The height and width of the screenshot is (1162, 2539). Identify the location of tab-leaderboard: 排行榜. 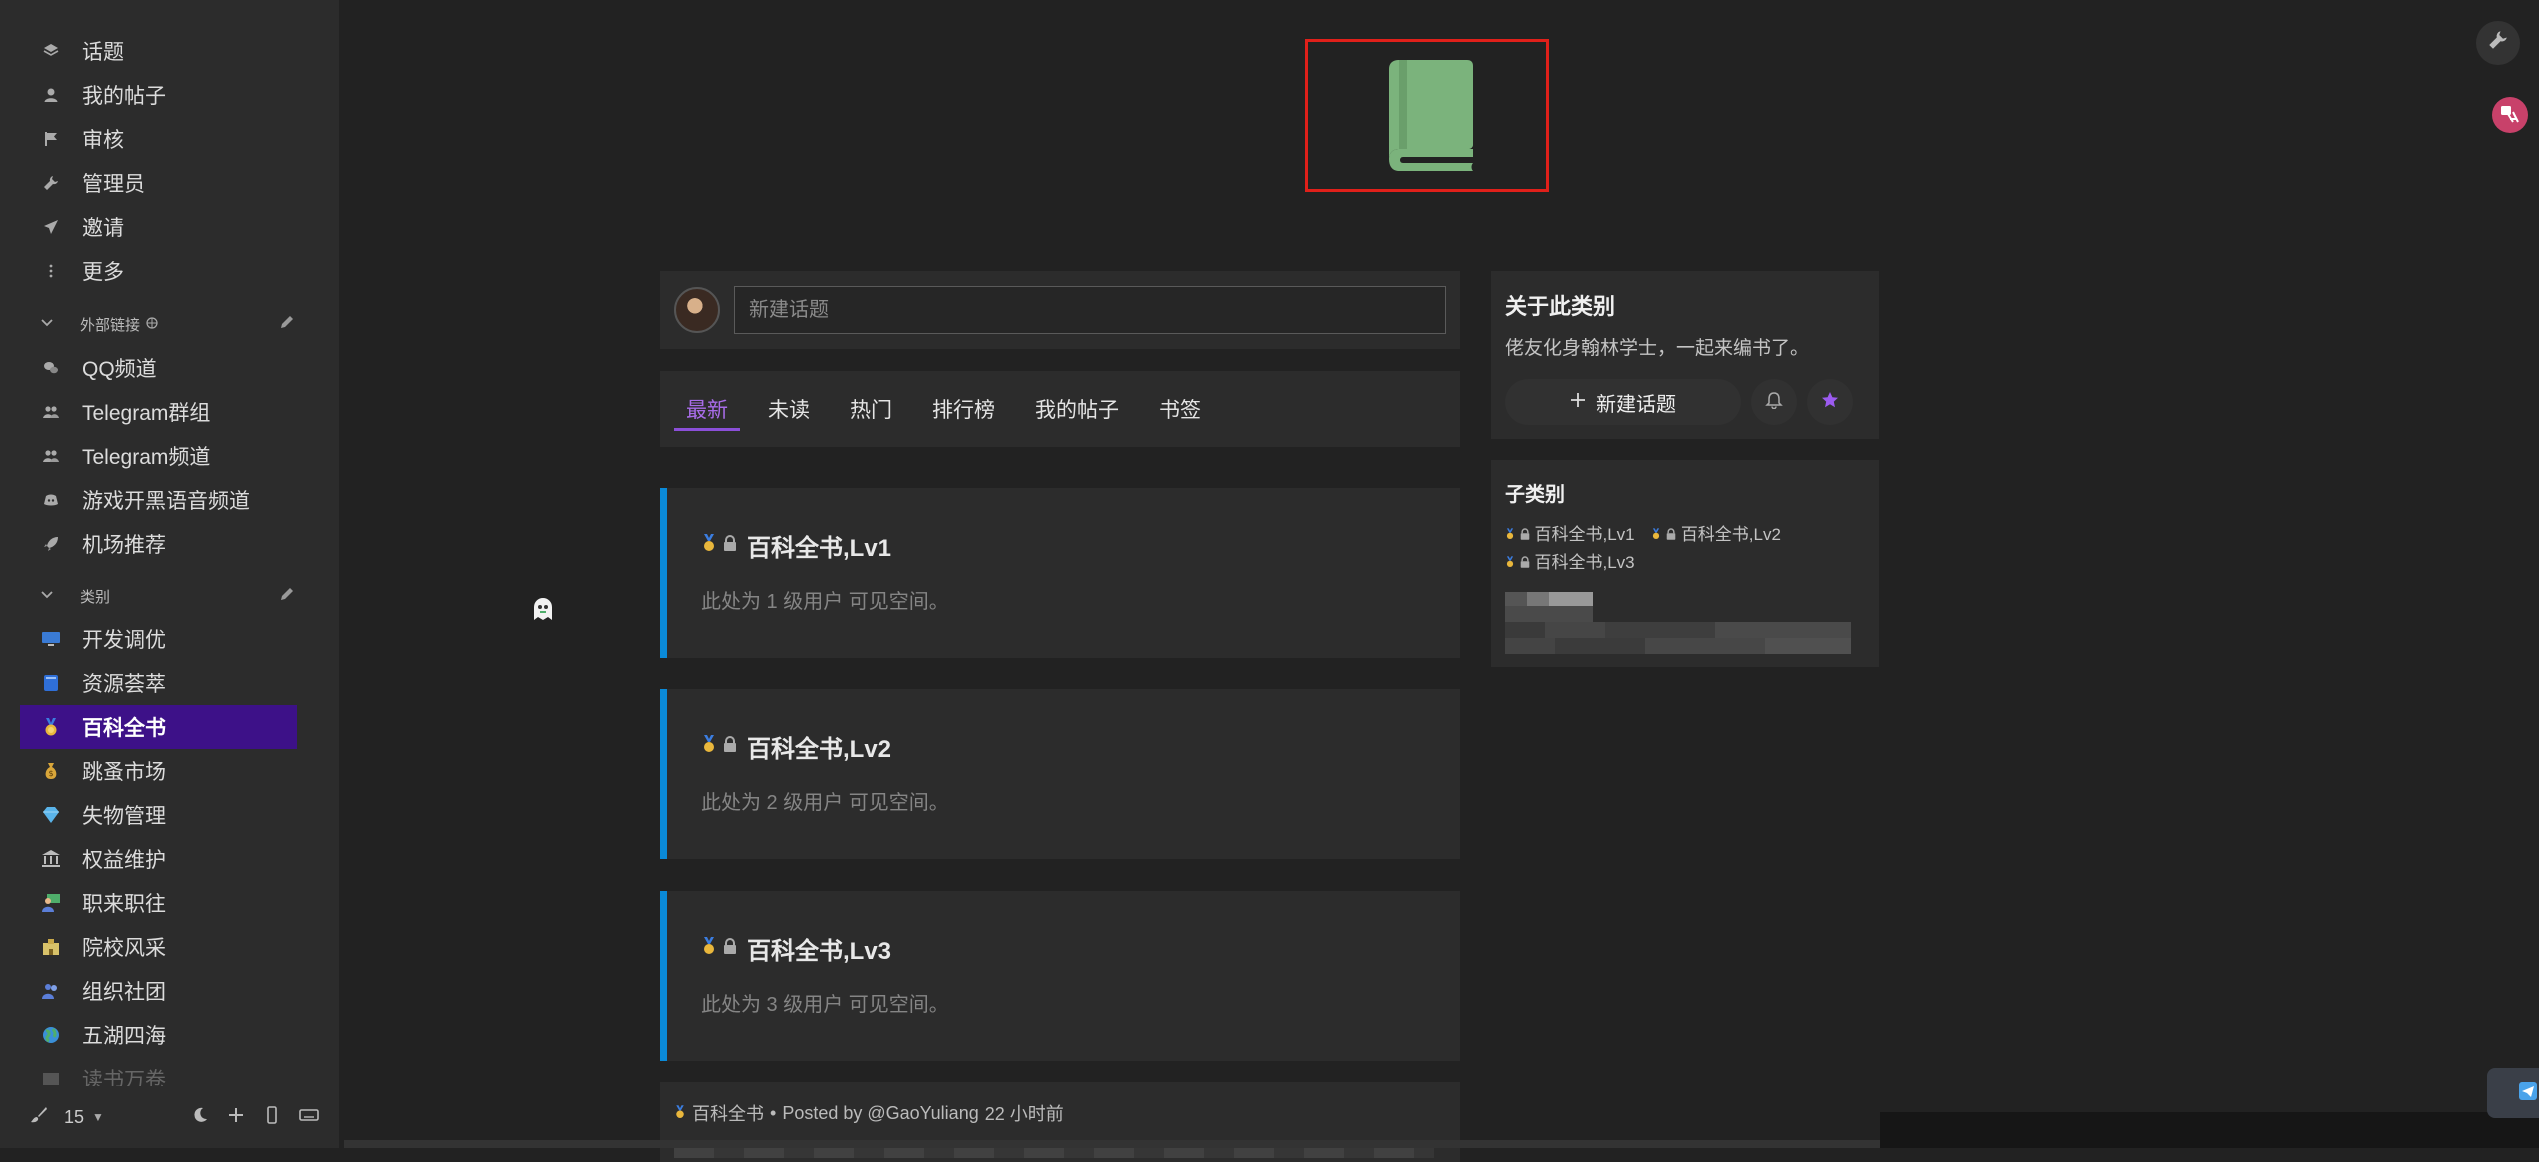
(963, 409).